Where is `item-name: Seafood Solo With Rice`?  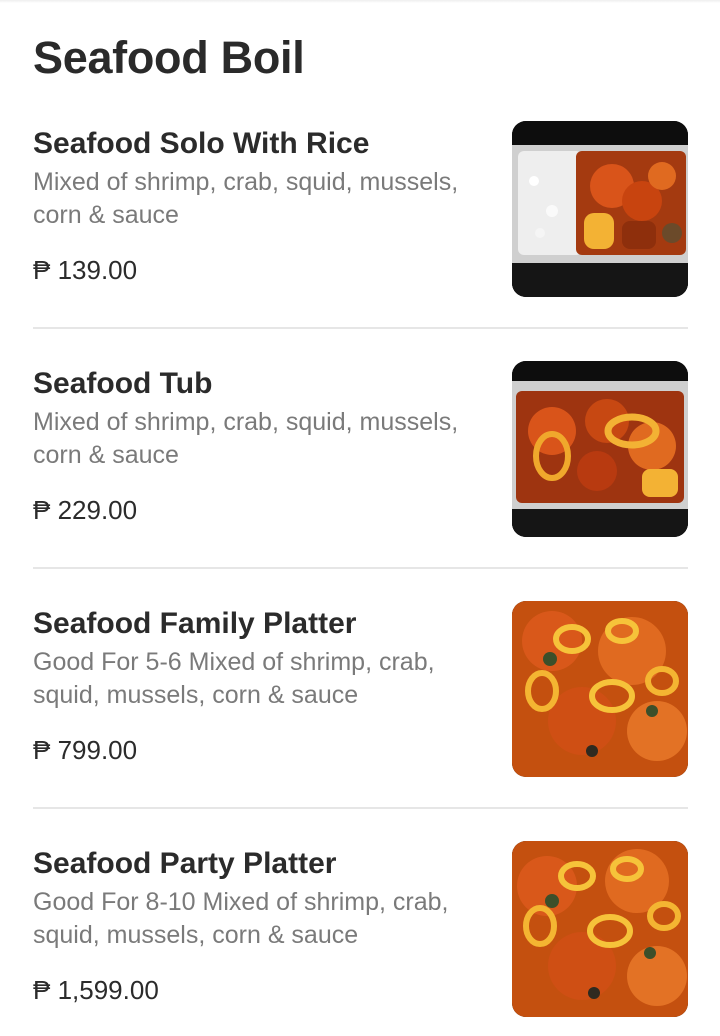 item-name: Seafood Solo With Rice is located at coordinates (201, 143).